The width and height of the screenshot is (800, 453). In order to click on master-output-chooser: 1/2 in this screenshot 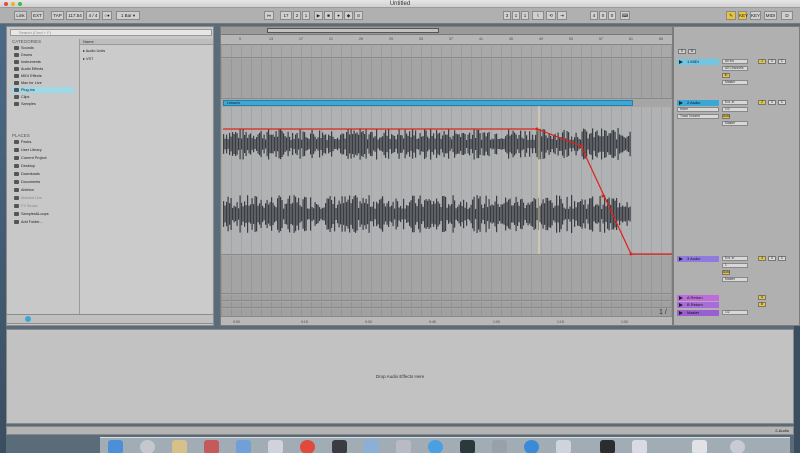, I will do `click(735, 312)`.